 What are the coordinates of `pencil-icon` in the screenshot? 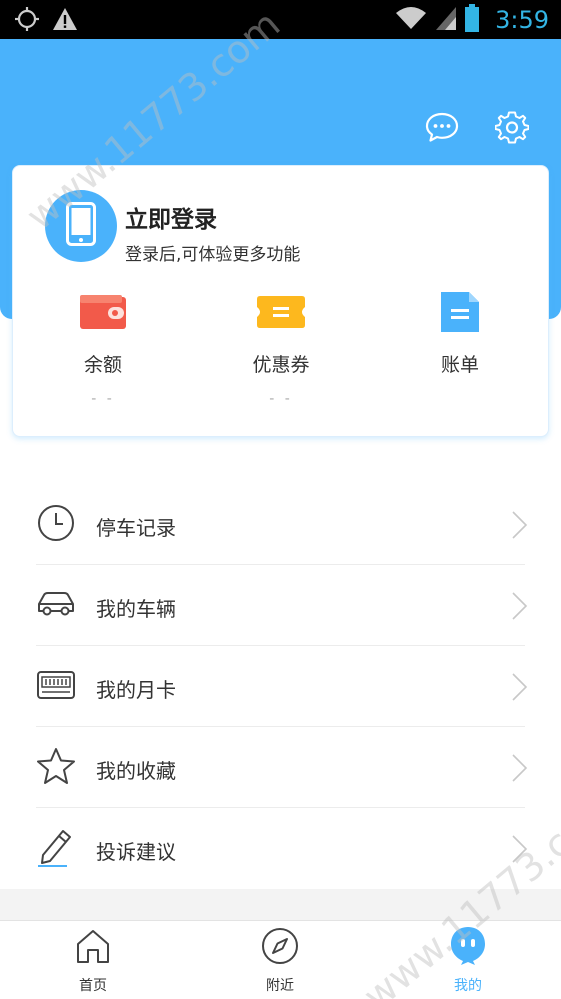 It's located at (56, 849).